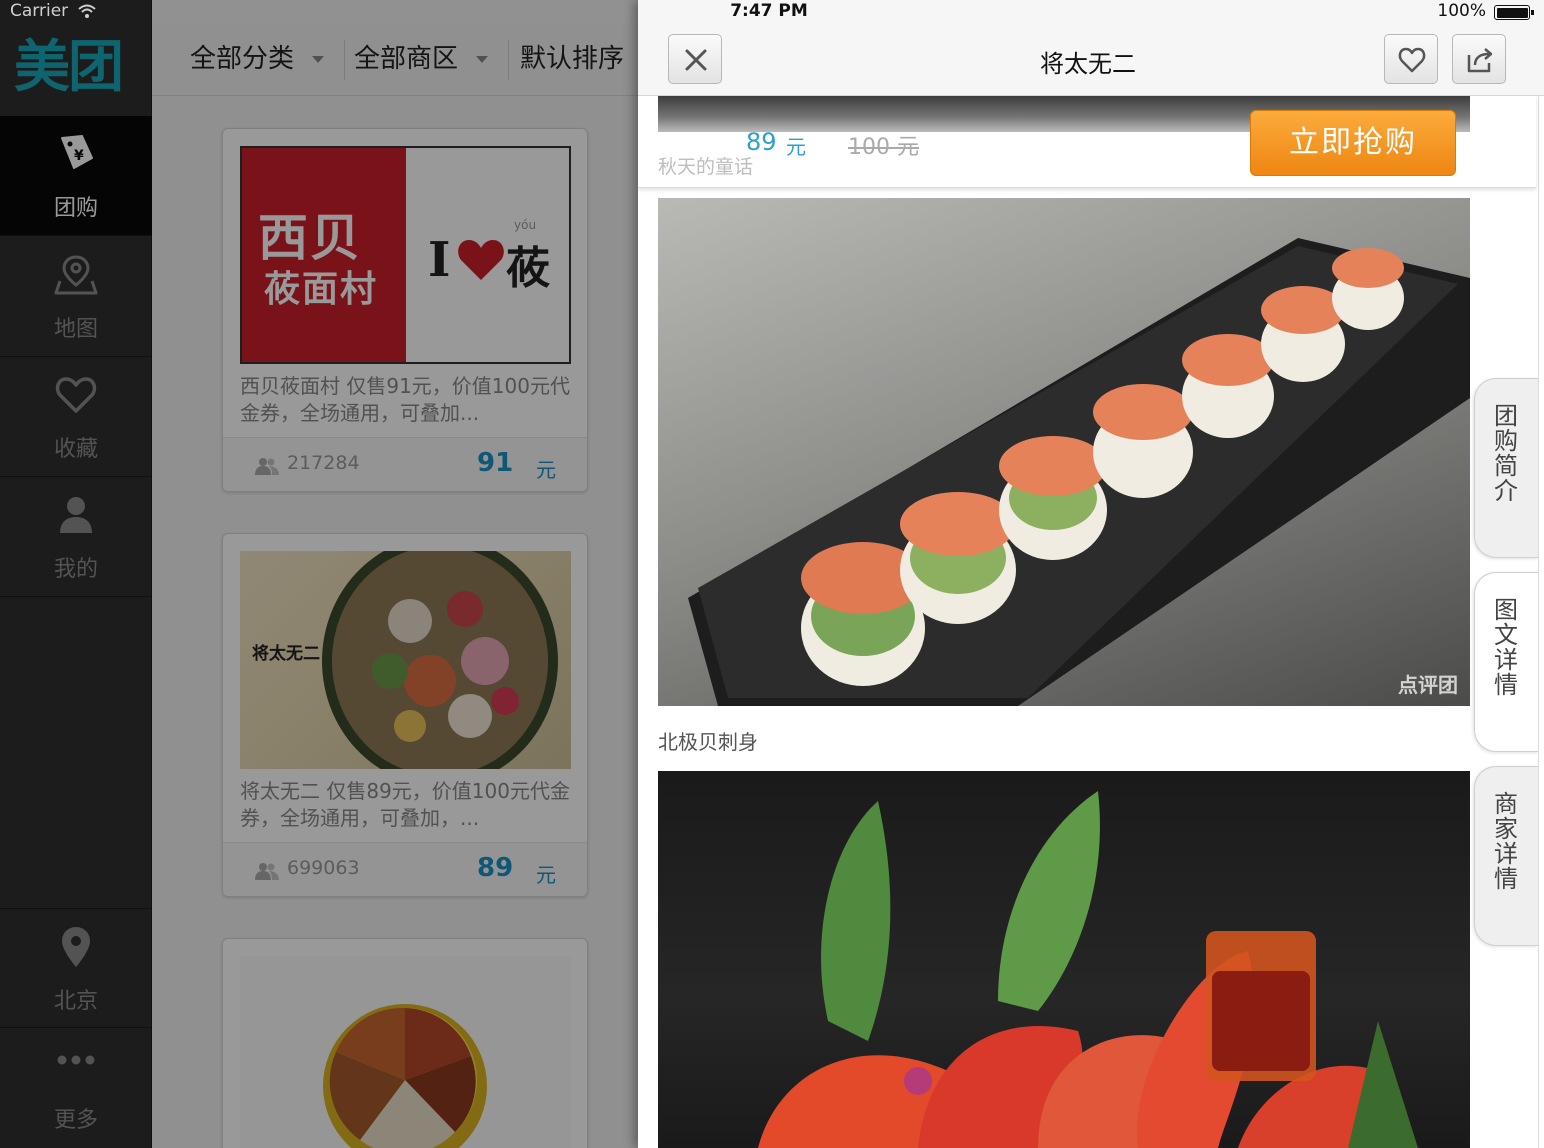  What do you see at coordinates (796, 147) in the screenshot?
I see `buy-price-unit: 元` at bounding box center [796, 147].